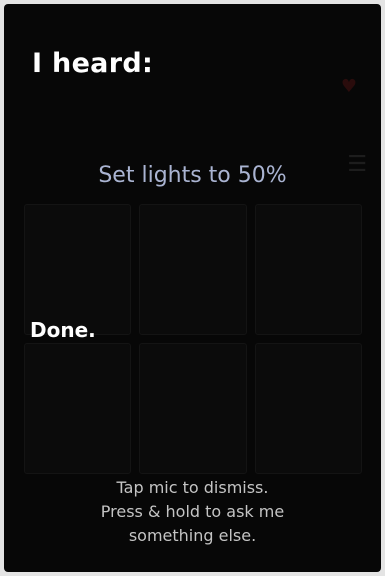 This screenshot has height=576, width=385. Describe the element at coordinates (348, 86) in the screenshot. I see `heart-icon: ♥` at that location.